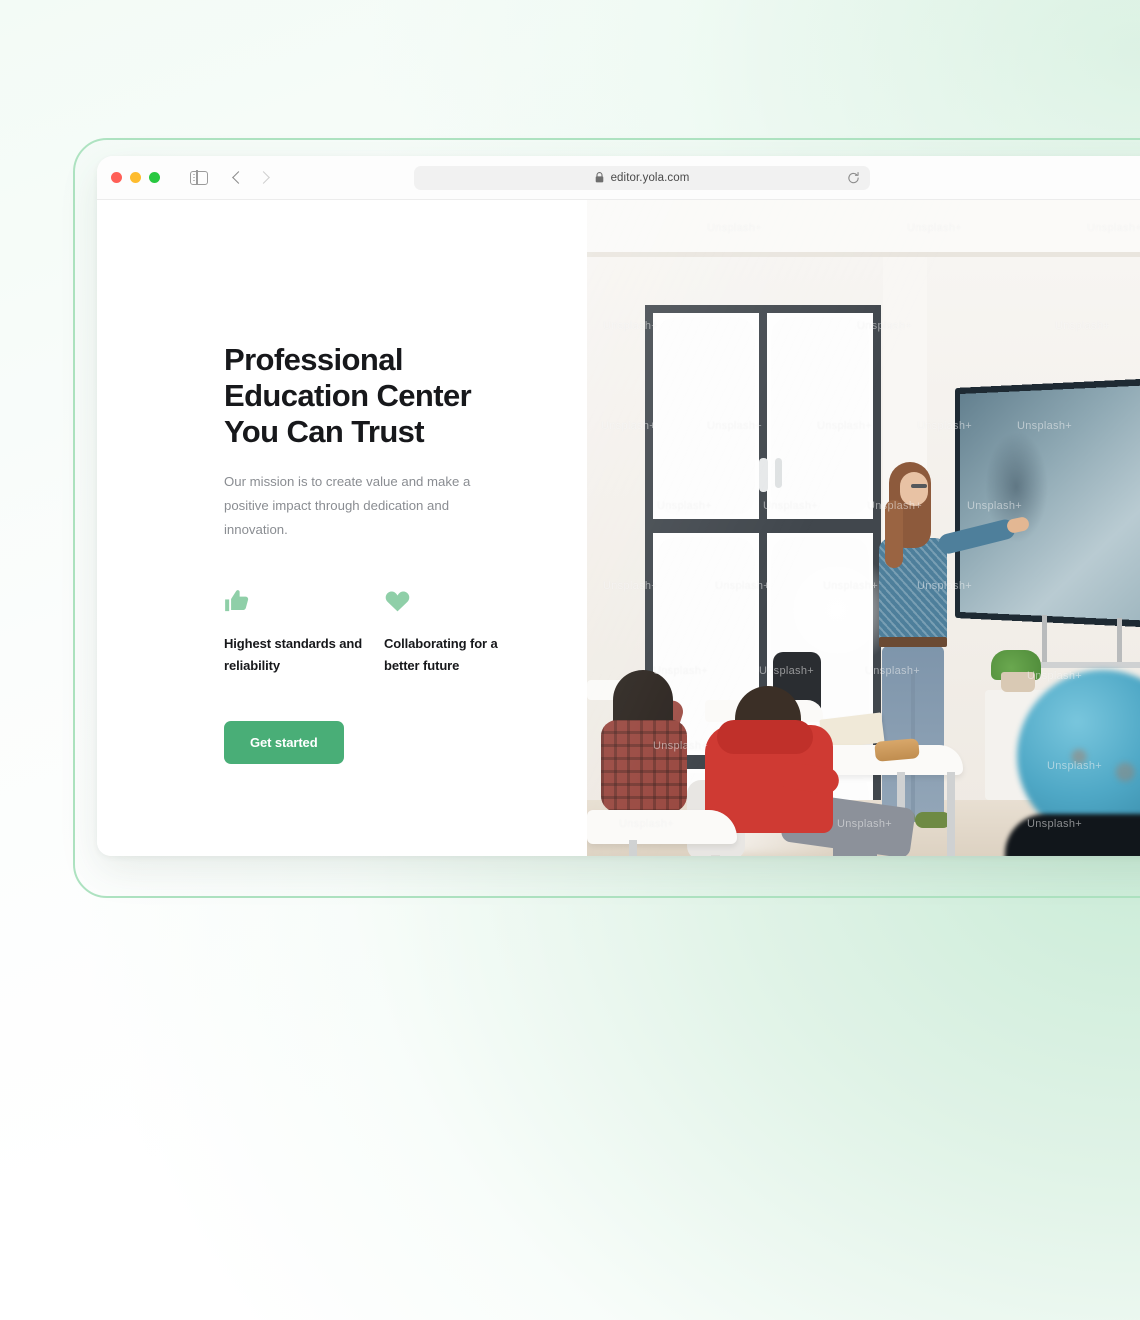 The image size is (1140, 1320). I want to click on sidebar-toggle-icon, so click(199, 177).